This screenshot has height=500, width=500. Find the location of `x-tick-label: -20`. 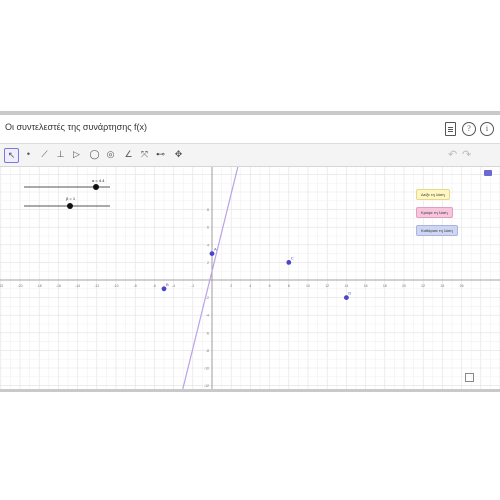

x-tick-label: -20 is located at coordinates (19, 286).